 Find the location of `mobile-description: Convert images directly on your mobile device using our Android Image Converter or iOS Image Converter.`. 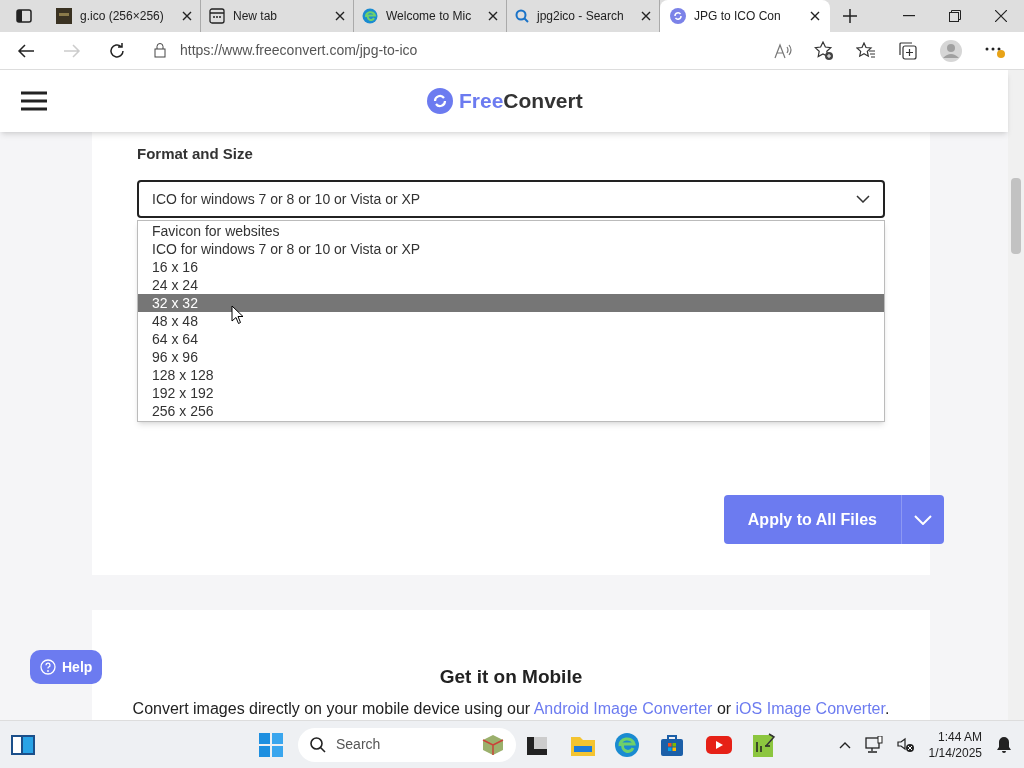

mobile-description: Convert images directly on your mobile device using our Android Image Converter or iOS Image Converter. is located at coordinates (511, 709).